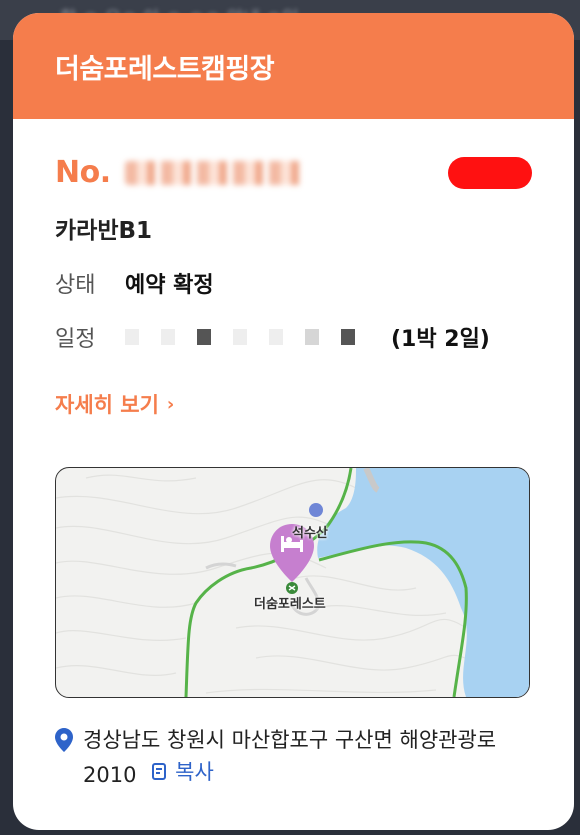  Describe the element at coordinates (169, 285) in the screenshot. I see `status-value: 예약 확정` at that location.